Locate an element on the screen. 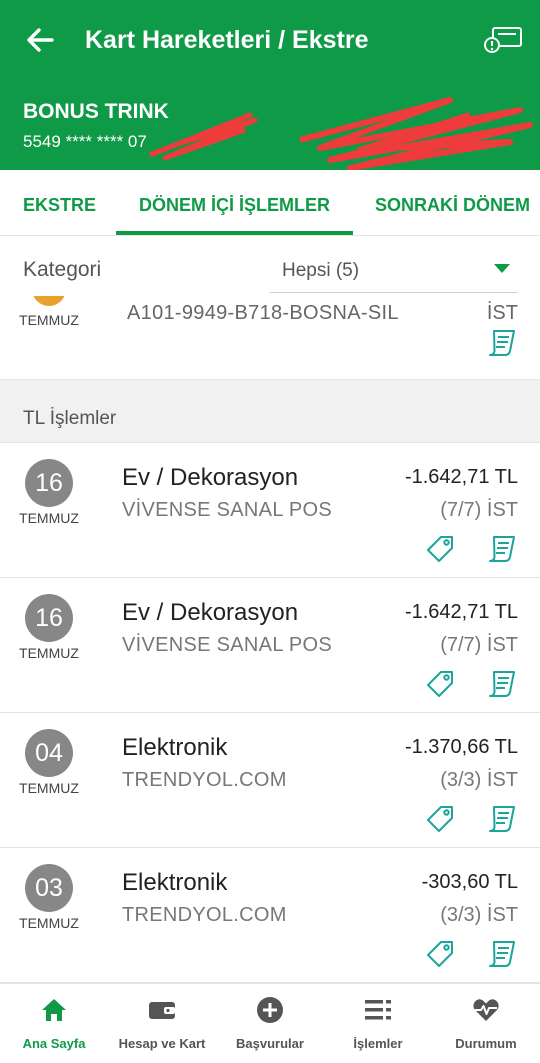 The height and width of the screenshot is (1063, 540). nav-durumum: Durumum is located at coordinates (486, 1023).